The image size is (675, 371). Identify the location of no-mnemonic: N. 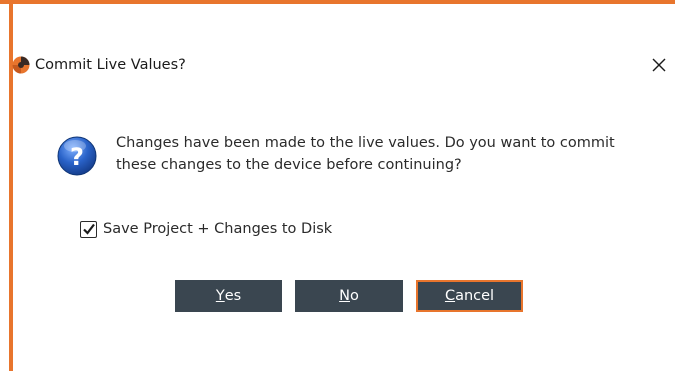
(344, 296).